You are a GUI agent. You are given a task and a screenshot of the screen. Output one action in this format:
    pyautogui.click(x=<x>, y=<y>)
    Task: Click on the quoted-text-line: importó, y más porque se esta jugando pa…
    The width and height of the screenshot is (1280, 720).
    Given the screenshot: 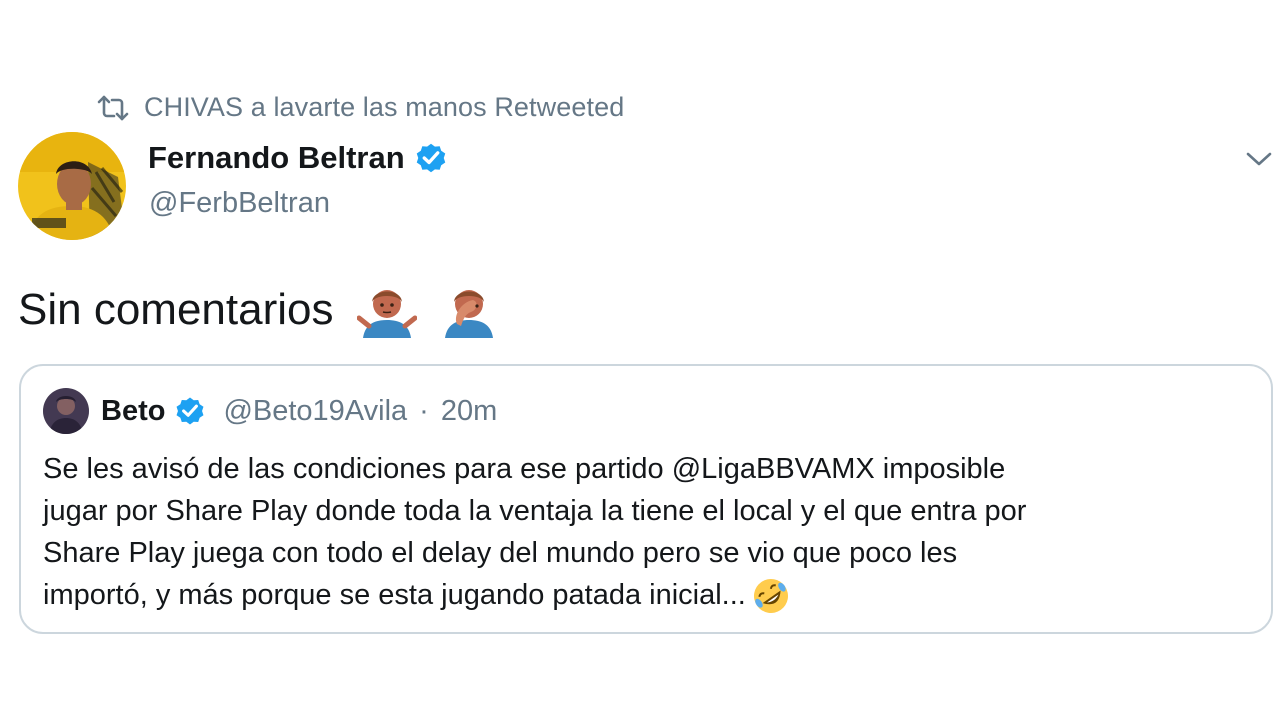 What is the action you would take?
    pyautogui.click(x=394, y=595)
    